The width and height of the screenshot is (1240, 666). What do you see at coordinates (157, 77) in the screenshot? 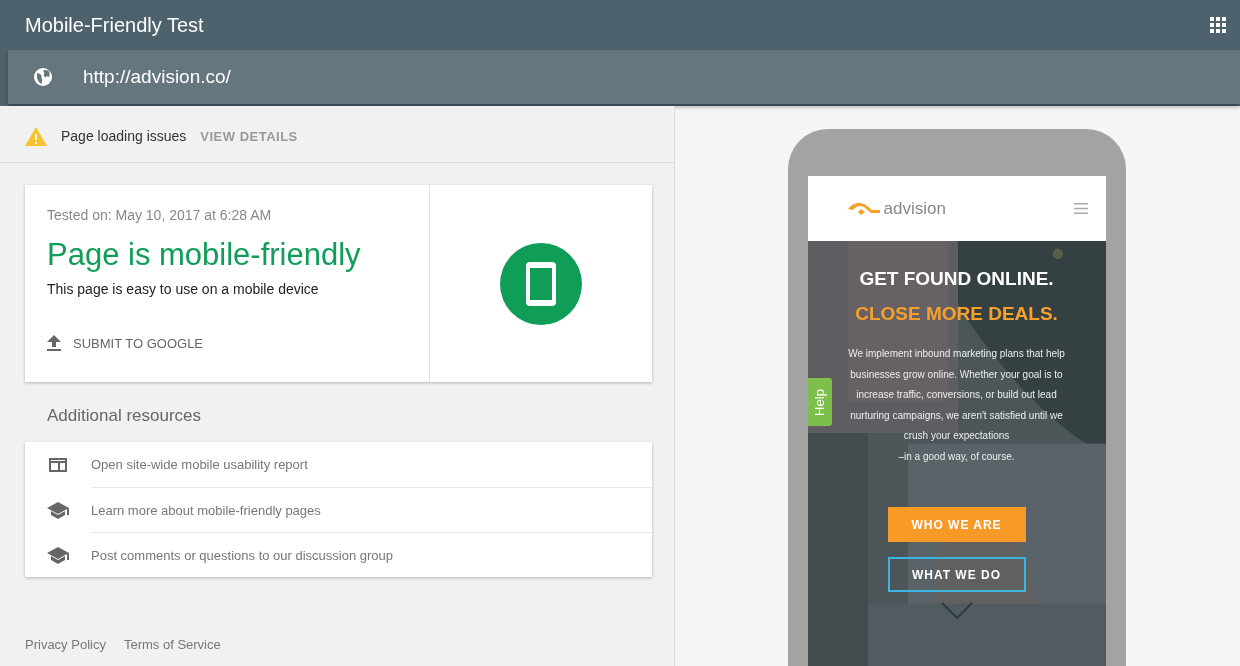
I see `url-text: http://advision.co/` at bounding box center [157, 77].